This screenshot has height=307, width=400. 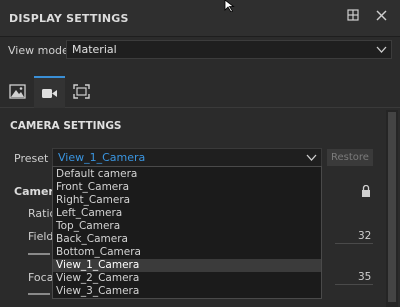 I want to click on field-slider-track, so click(x=39, y=254).